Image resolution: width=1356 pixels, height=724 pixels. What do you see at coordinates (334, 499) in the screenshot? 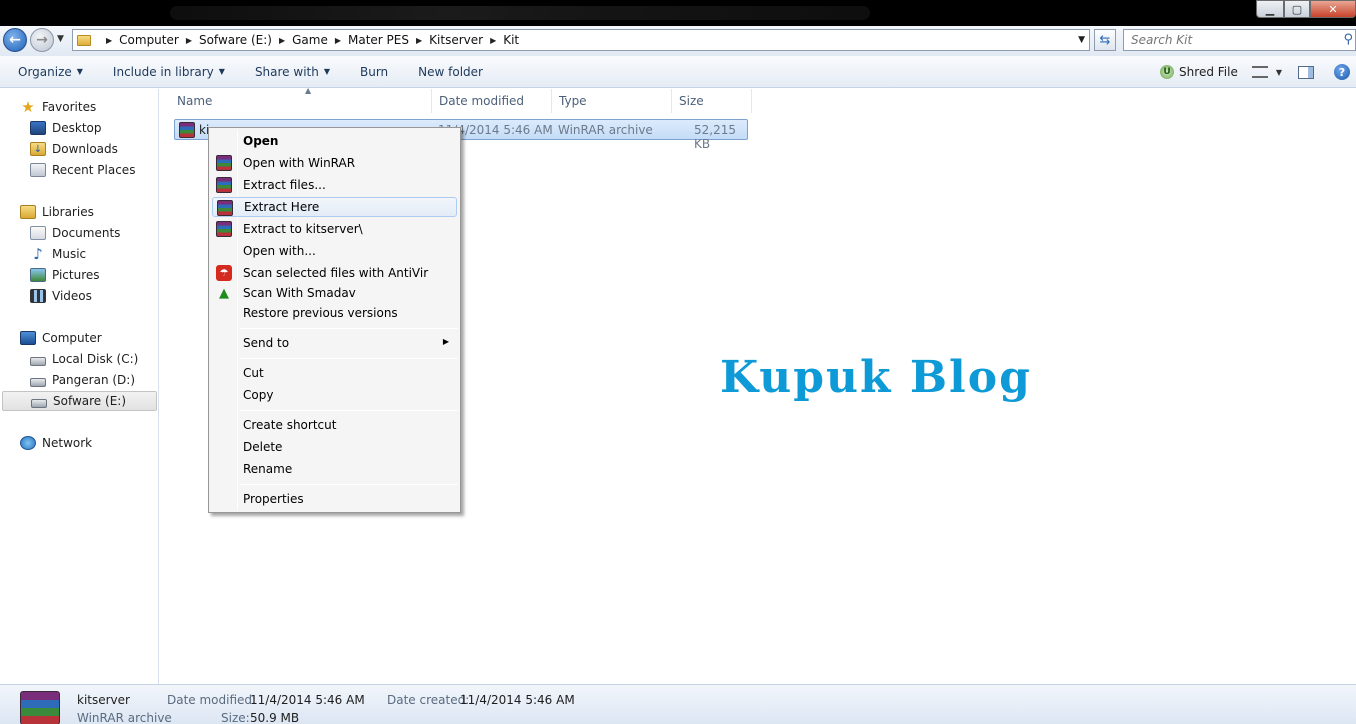
I see `menu-item-properties: Properties` at bounding box center [334, 499].